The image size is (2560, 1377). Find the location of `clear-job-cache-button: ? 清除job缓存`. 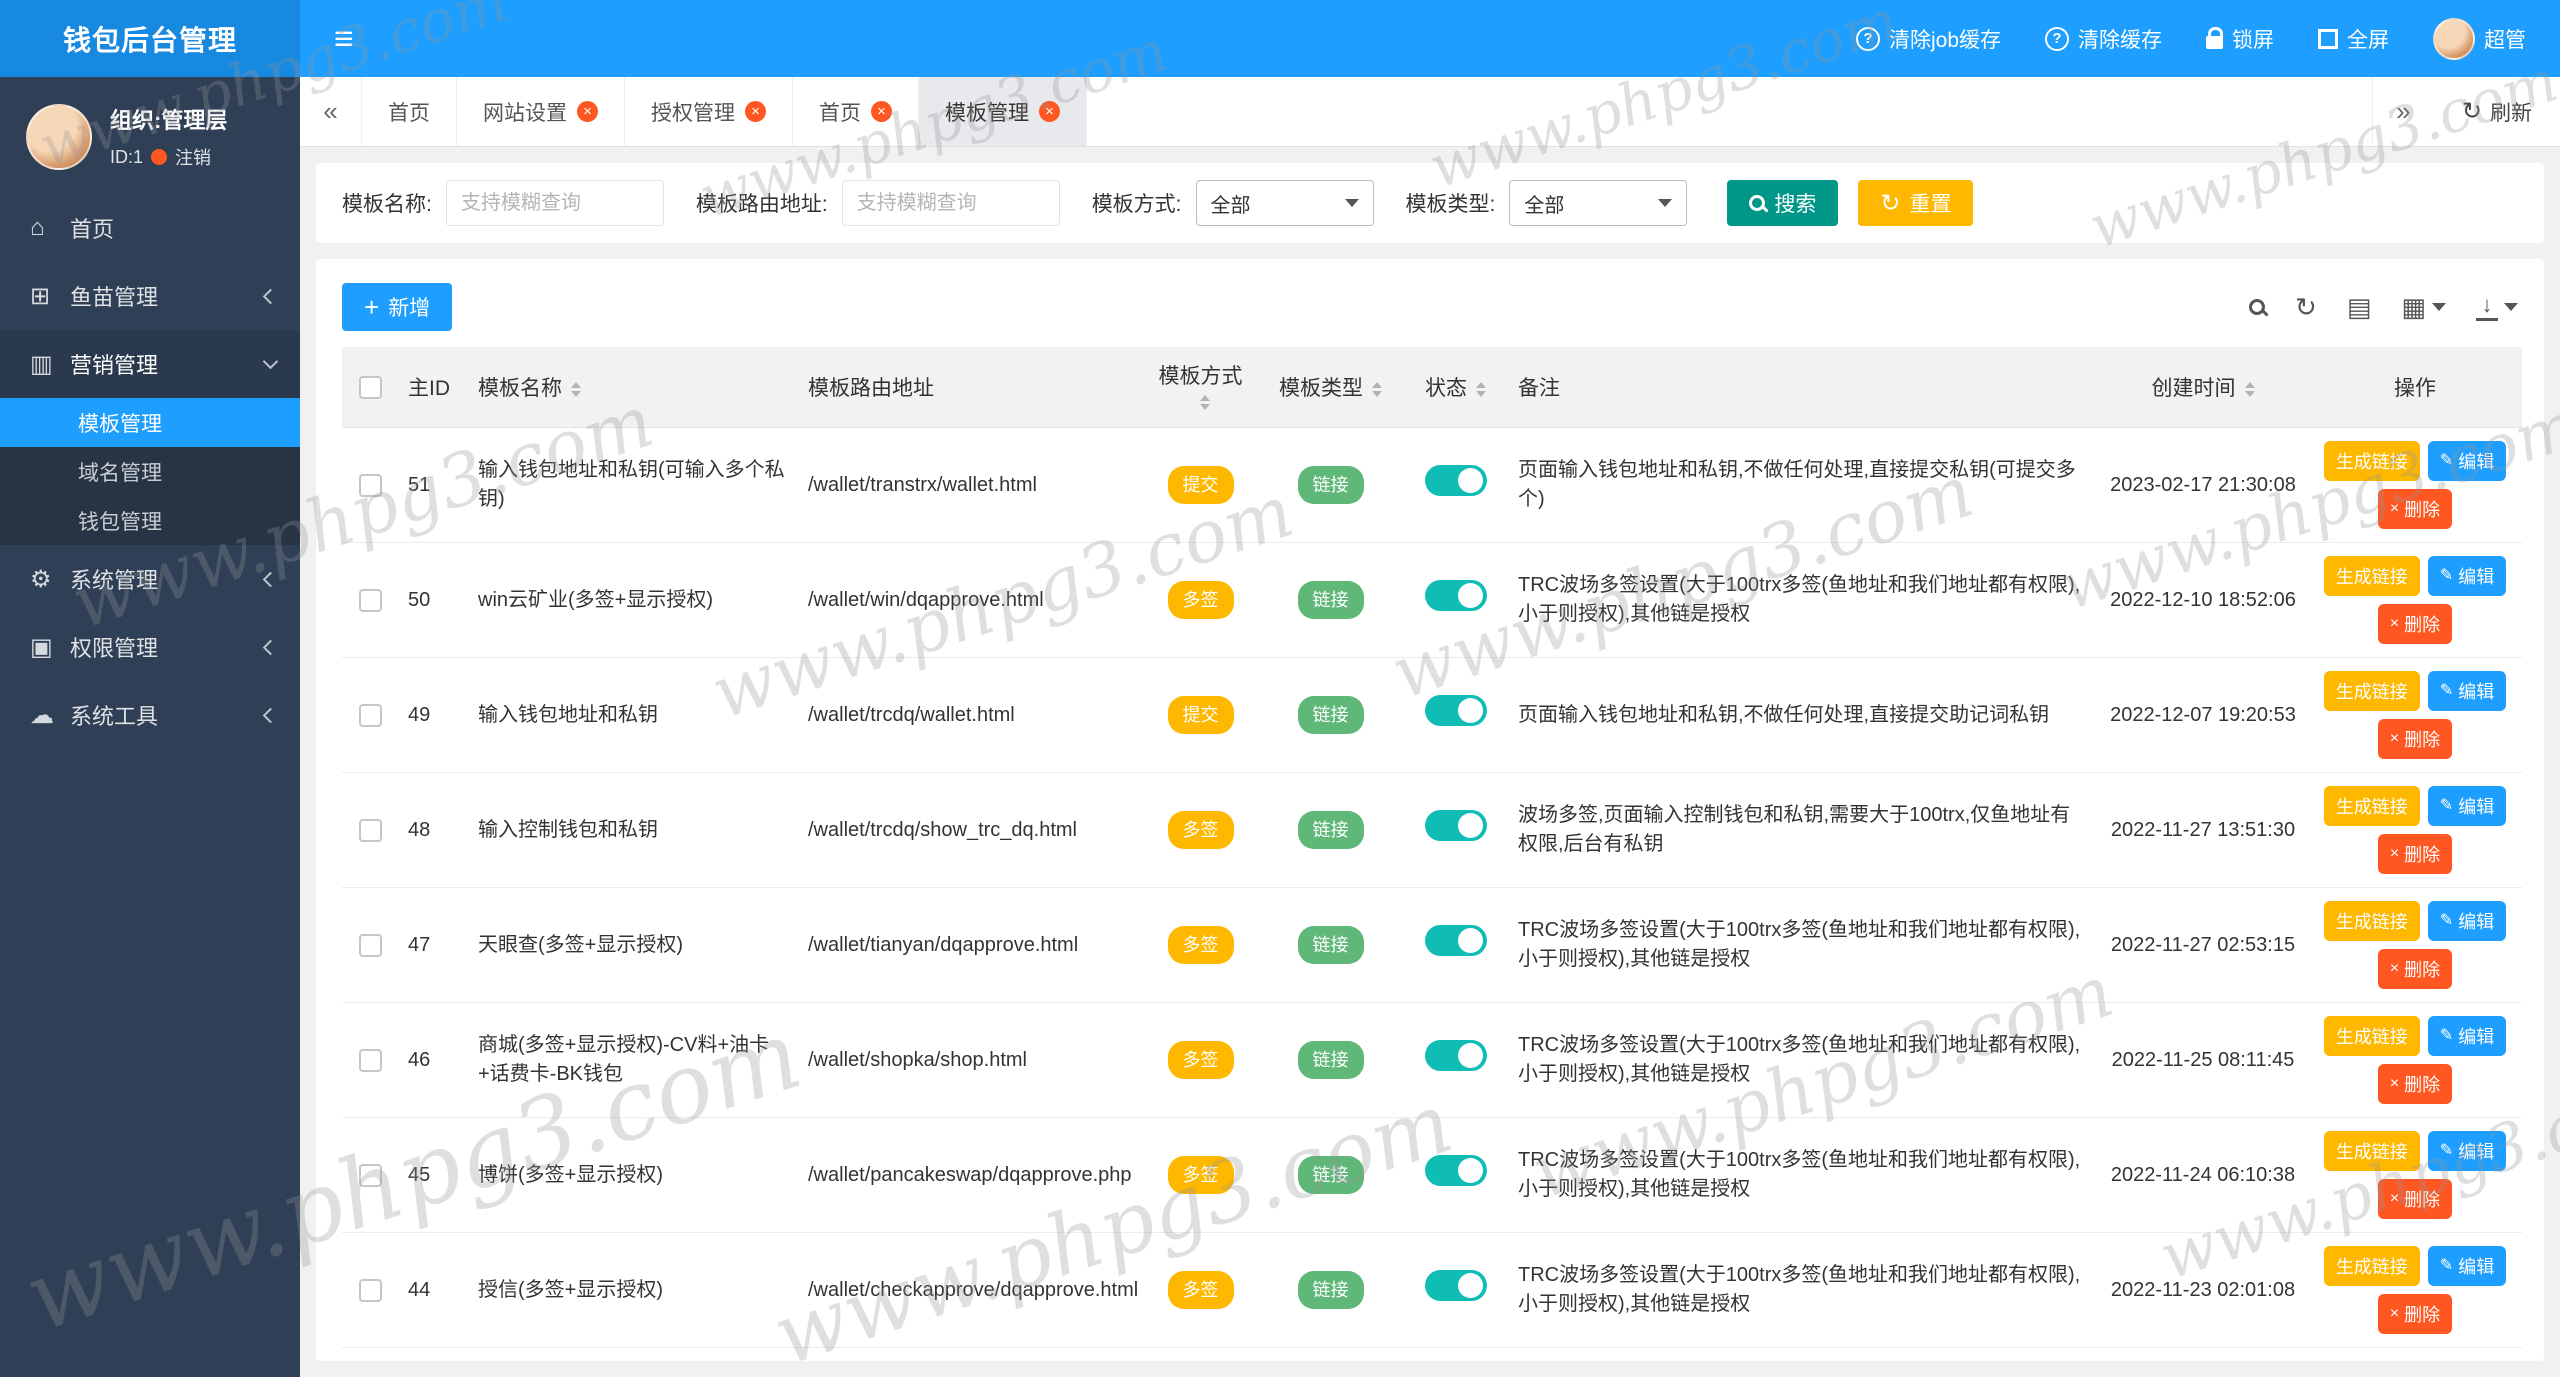

clear-job-cache-button: ? 清除job缓存 is located at coordinates (1928, 39).